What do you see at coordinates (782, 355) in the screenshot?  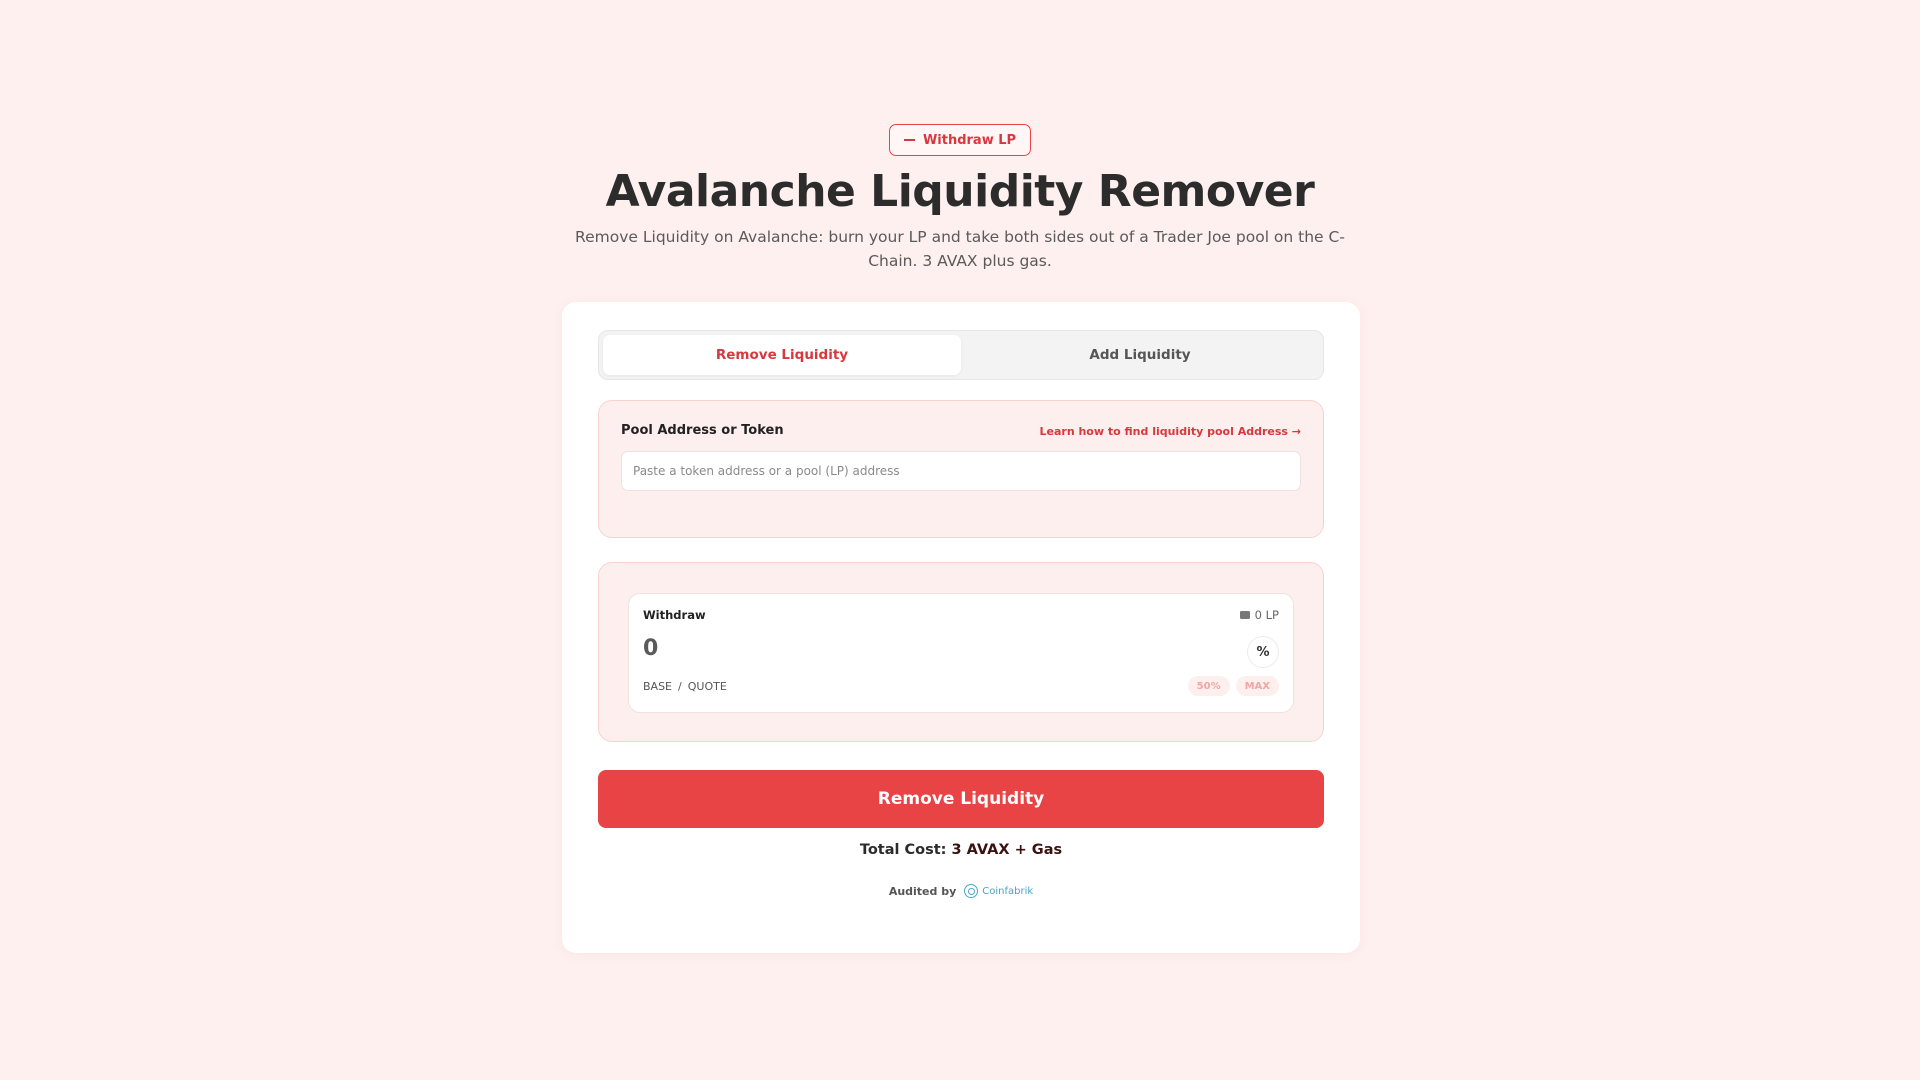 I see `tab-remove-liquidity: Remove Liquidity` at bounding box center [782, 355].